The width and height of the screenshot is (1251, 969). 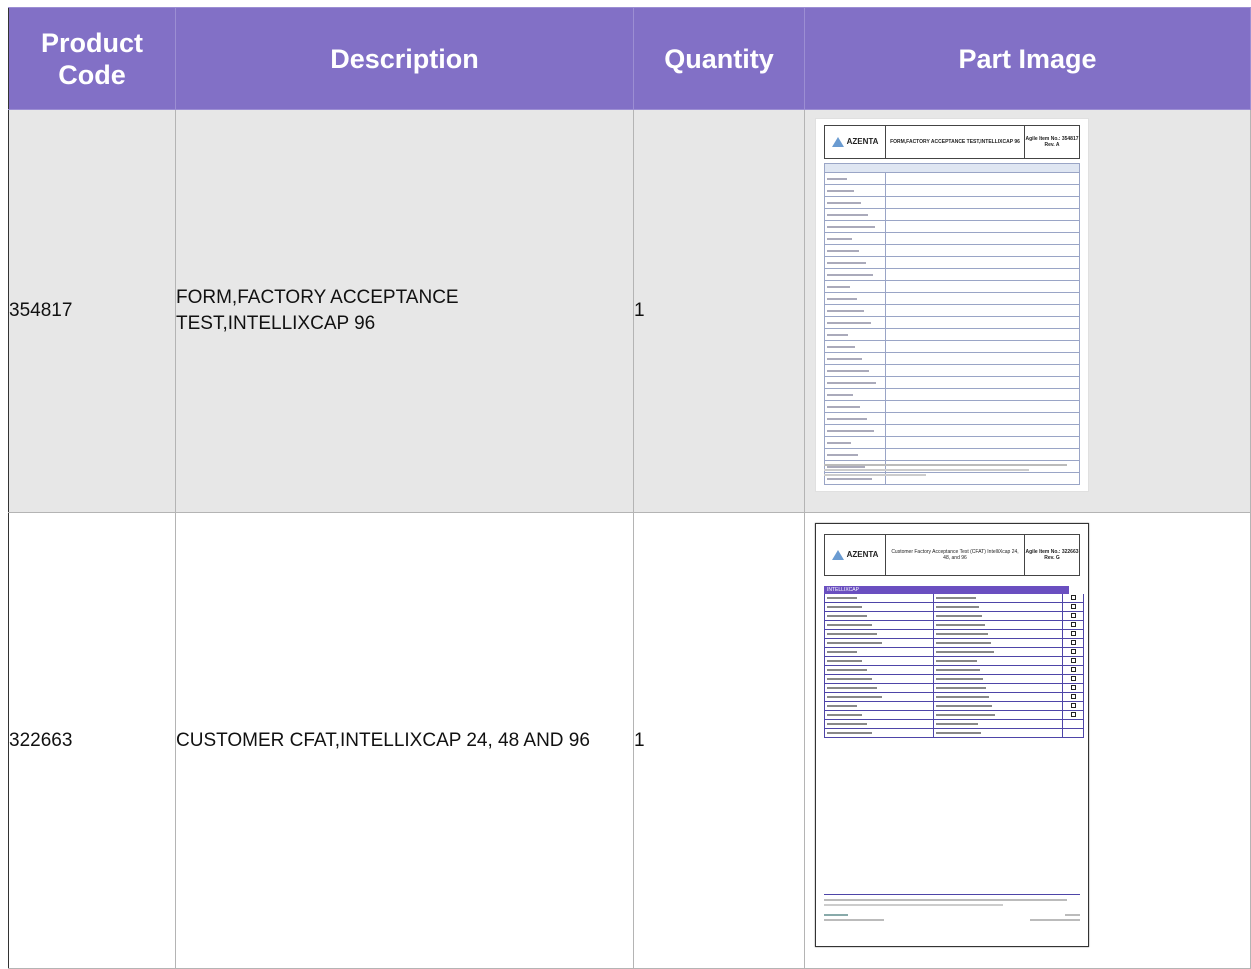 What do you see at coordinates (92, 58) in the screenshot?
I see `header-product-code: Product Code` at bounding box center [92, 58].